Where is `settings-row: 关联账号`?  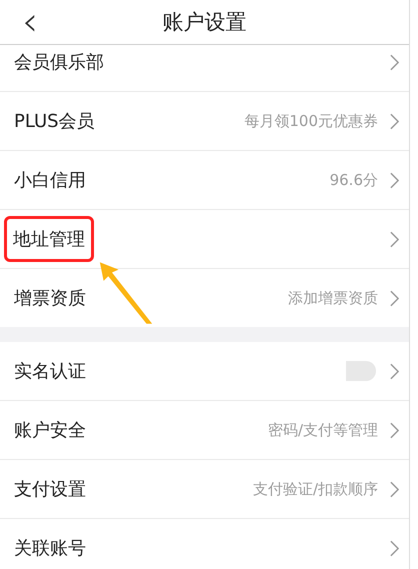
settings-row: 关联账号 is located at coordinates (204, 544).